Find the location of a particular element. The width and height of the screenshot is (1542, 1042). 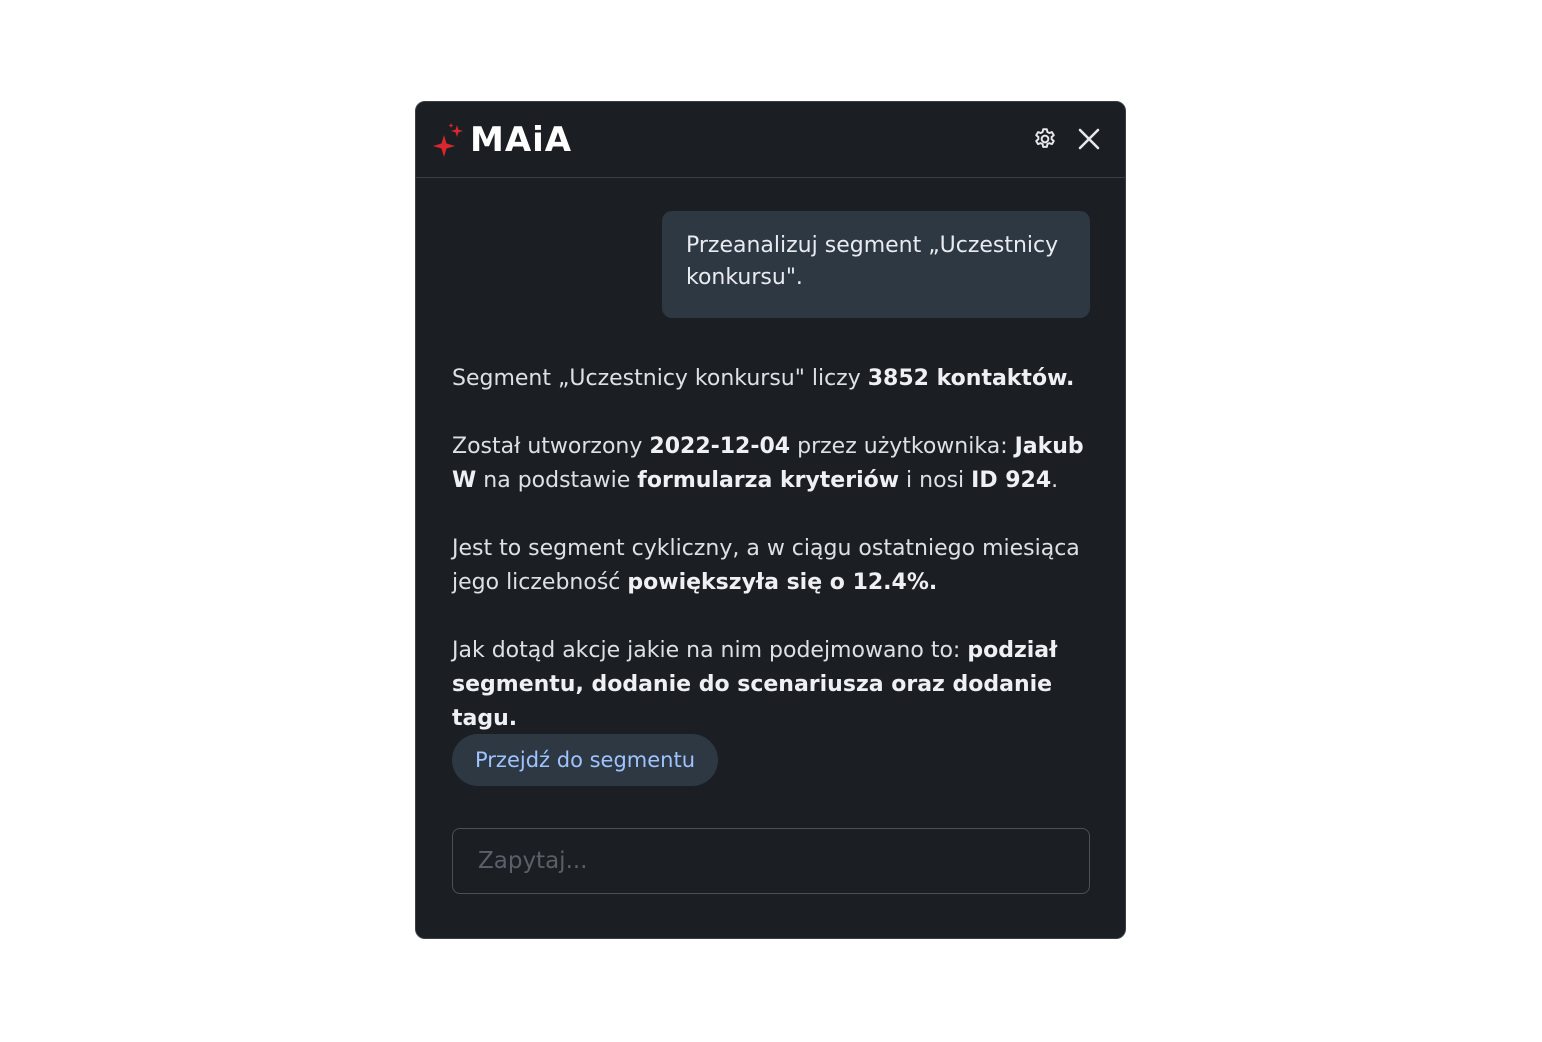

ask-input is located at coordinates (771, 861).